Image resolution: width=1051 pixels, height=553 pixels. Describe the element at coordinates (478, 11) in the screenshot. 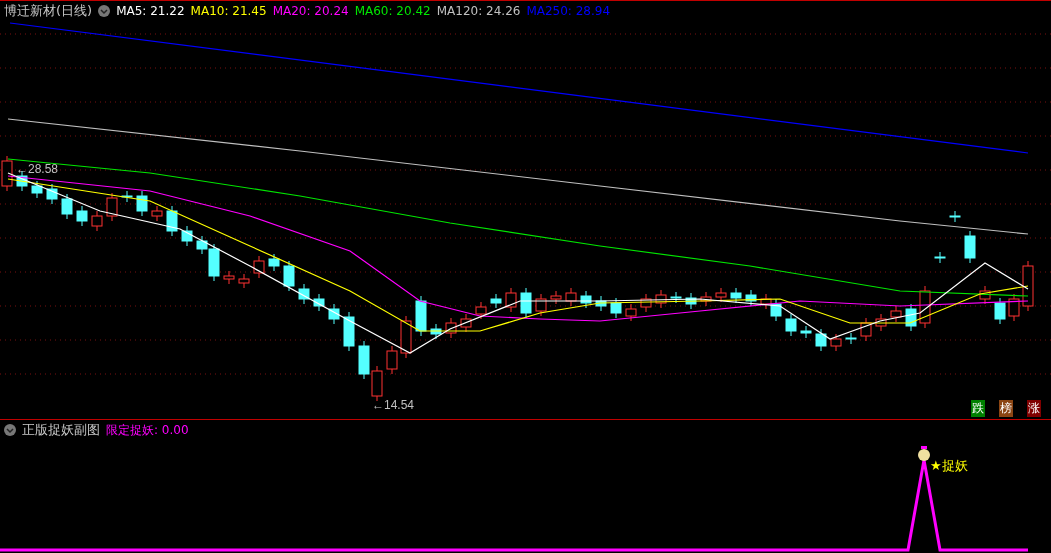

I see `ma-legend: MA120: 24.26` at that location.